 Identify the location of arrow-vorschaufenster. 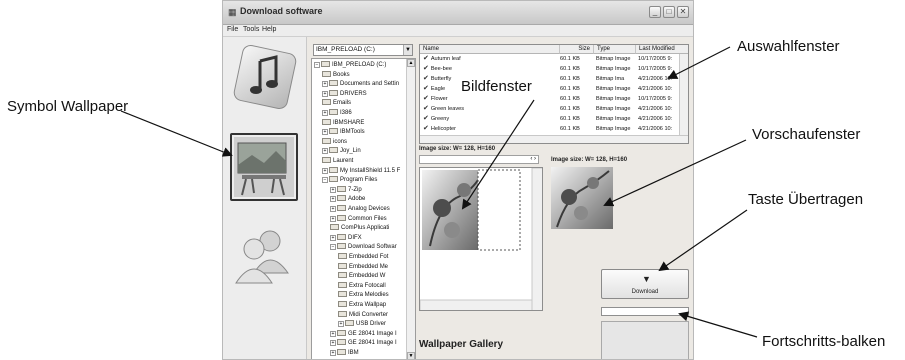
(675, 173).